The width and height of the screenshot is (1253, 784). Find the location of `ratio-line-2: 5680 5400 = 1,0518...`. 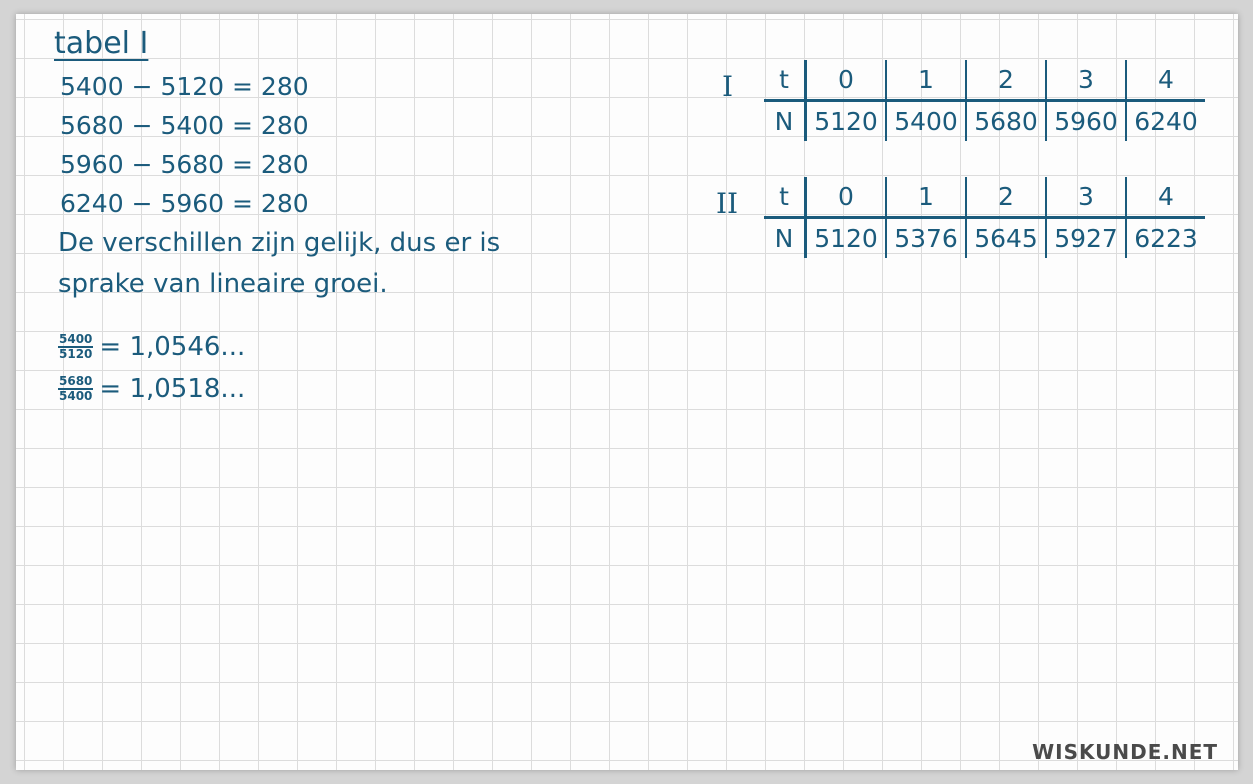

ratio-line-2: 5680 5400 = 1,0518... is located at coordinates (151, 389).